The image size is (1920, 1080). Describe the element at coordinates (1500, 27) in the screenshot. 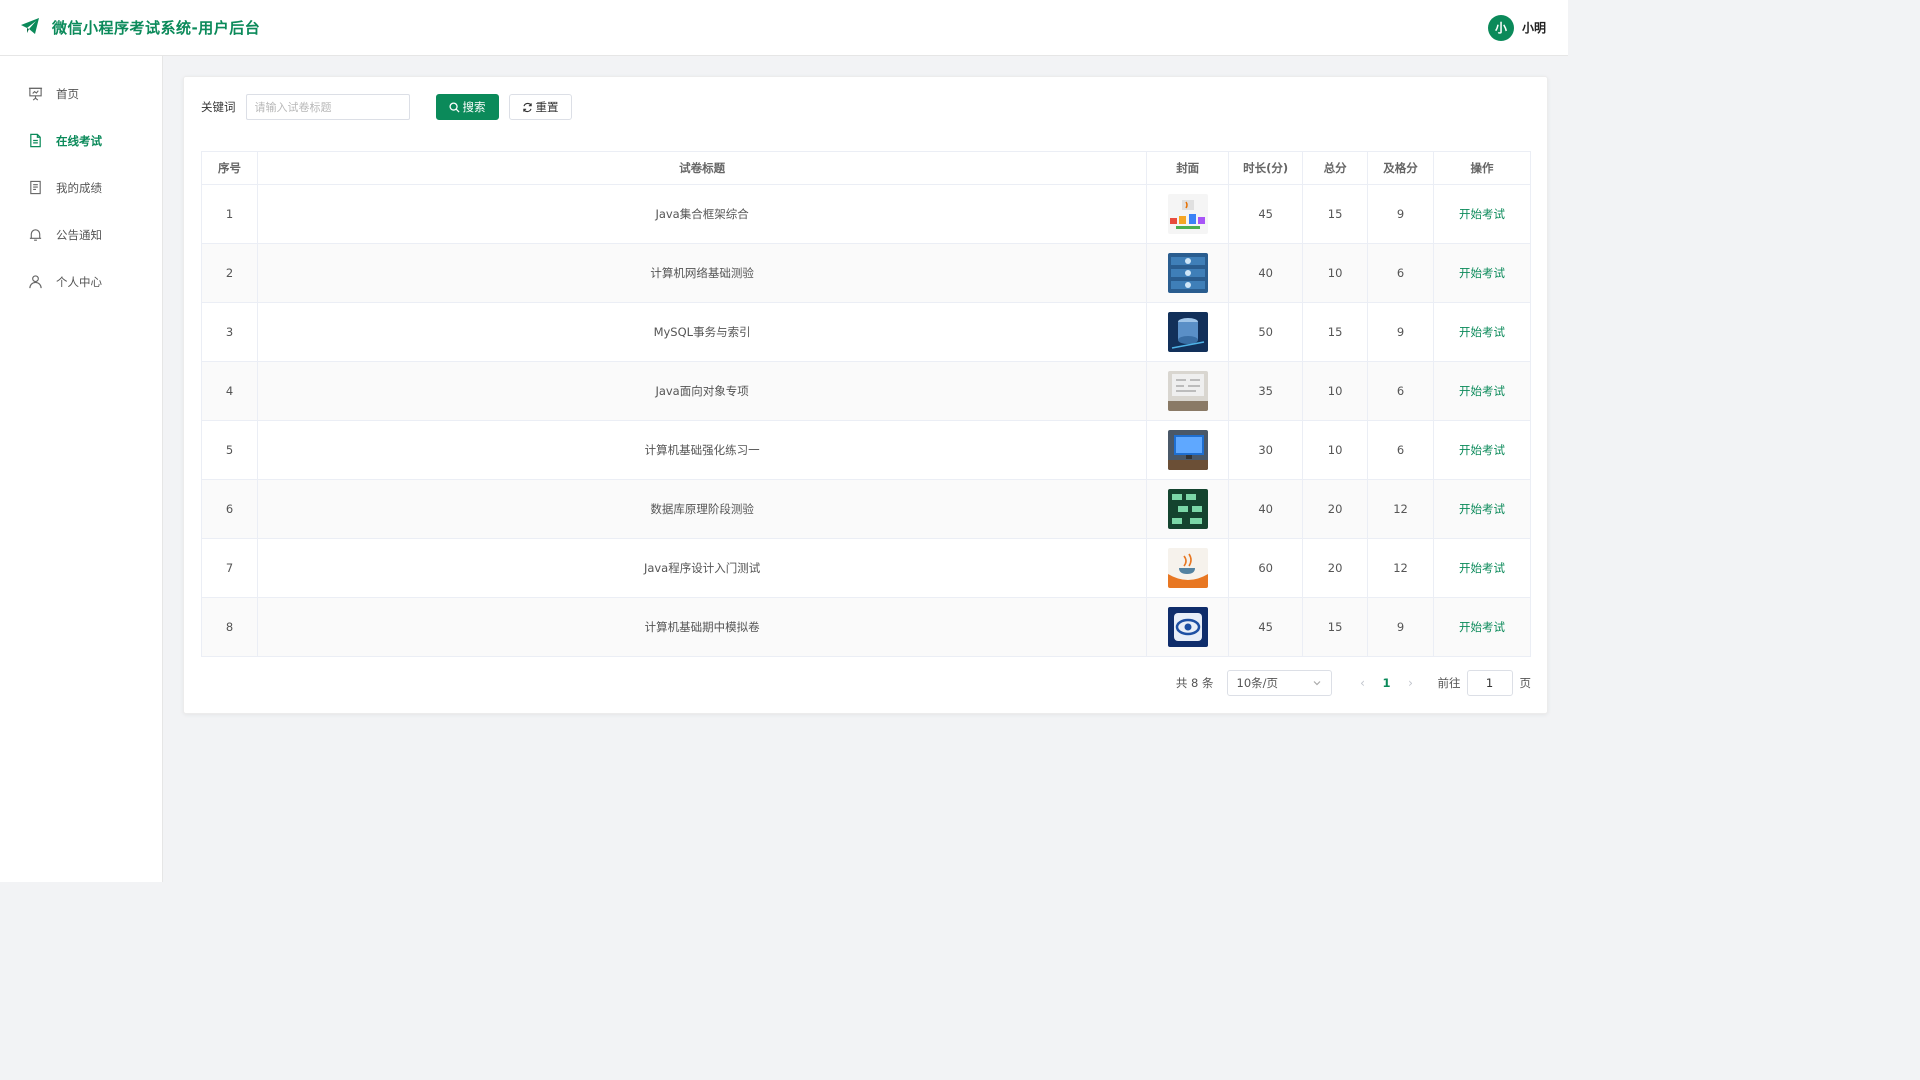

I see `avatar: 小` at that location.